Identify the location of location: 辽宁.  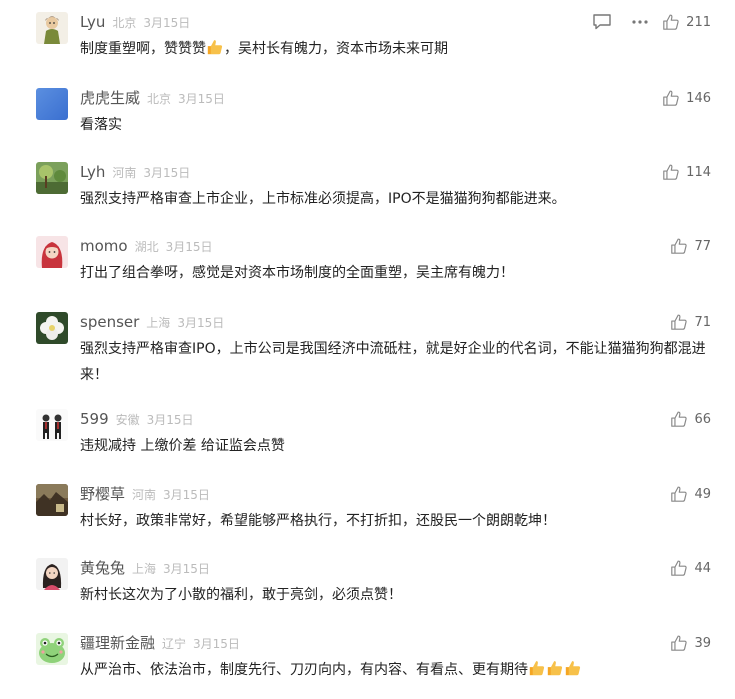
(174, 644).